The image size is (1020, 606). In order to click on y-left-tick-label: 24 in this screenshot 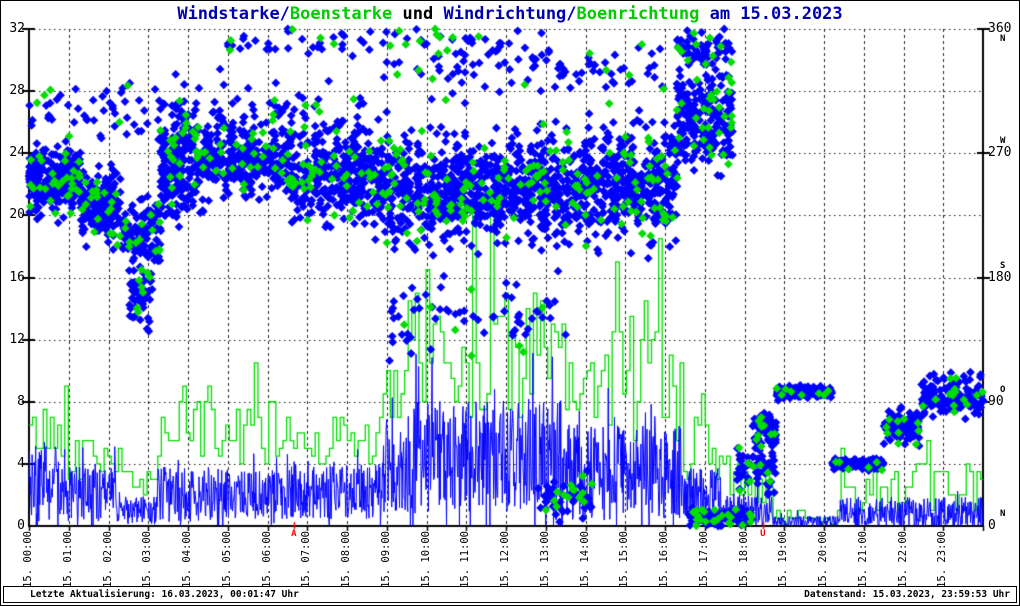, I will do `click(17, 153)`.